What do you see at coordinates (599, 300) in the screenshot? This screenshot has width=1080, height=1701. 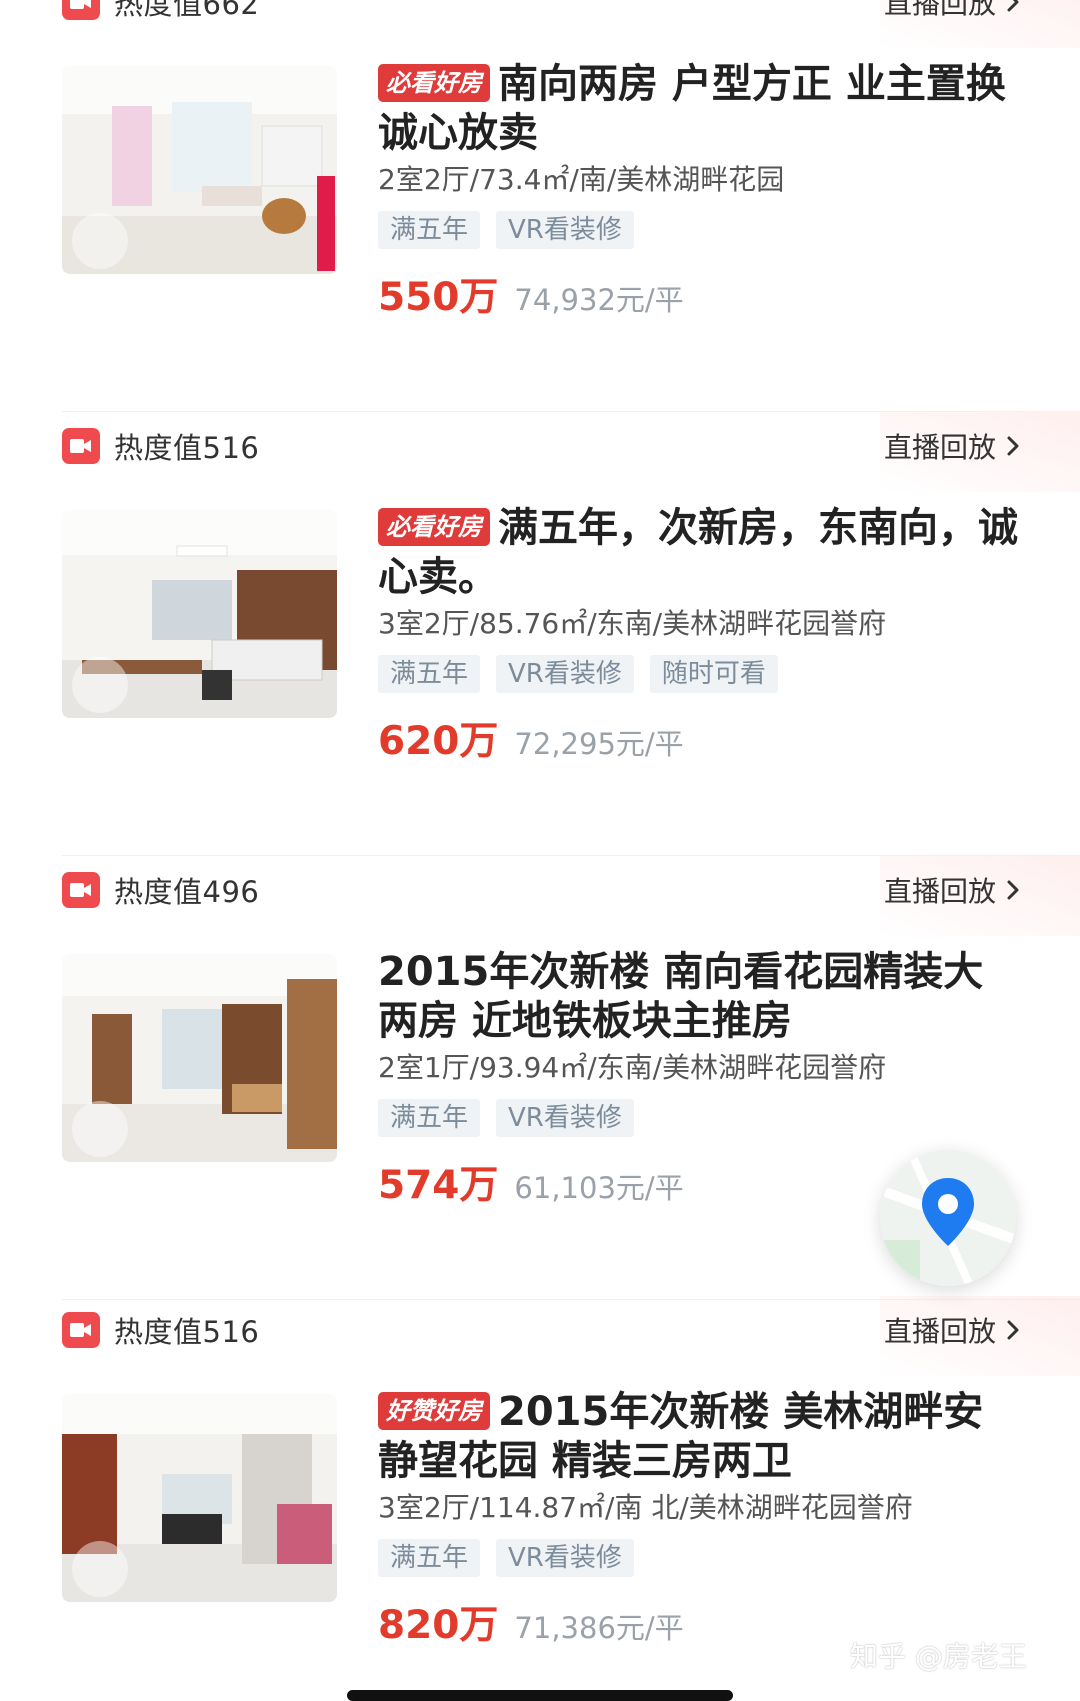 I see `unit-price: 74,932元/平` at bounding box center [599, 300].